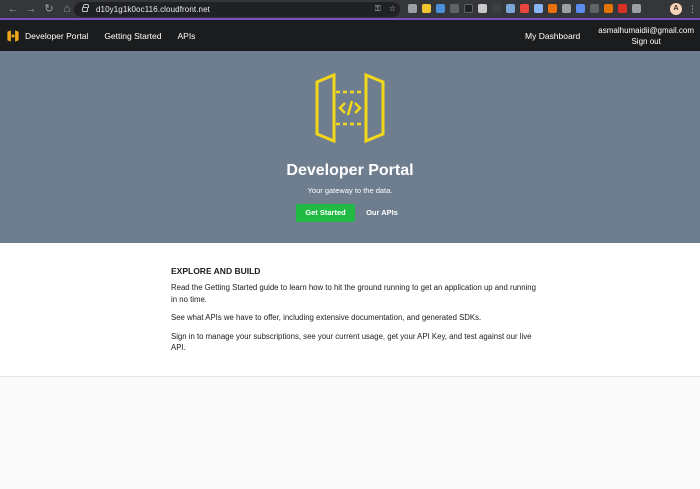 The height and width of the screenshot is (489, 700). I want to click on reload-icon: ↻, so click(49, 9).